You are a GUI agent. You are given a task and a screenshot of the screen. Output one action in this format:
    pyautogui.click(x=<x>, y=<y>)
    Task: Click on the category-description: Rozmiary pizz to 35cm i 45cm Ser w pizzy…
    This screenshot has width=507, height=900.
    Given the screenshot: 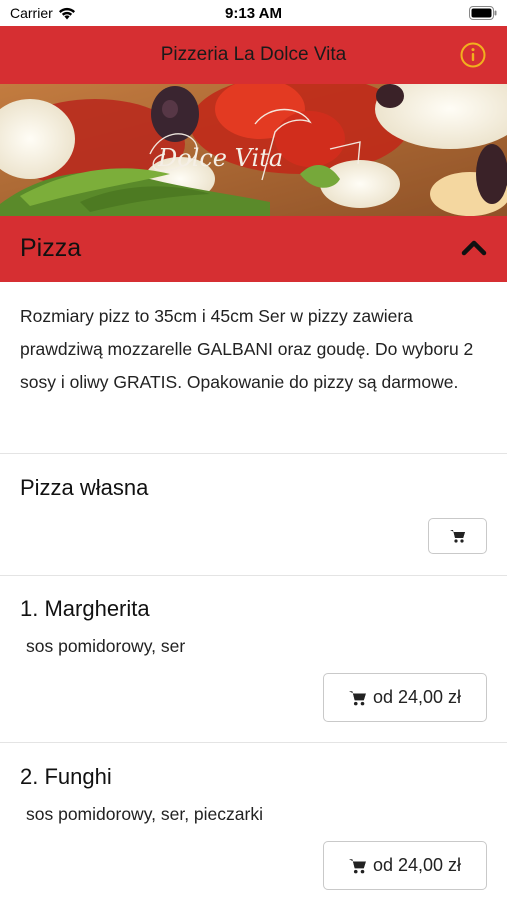 What is the action you would take?
    pyautogui.click(x=247, y=349)
    